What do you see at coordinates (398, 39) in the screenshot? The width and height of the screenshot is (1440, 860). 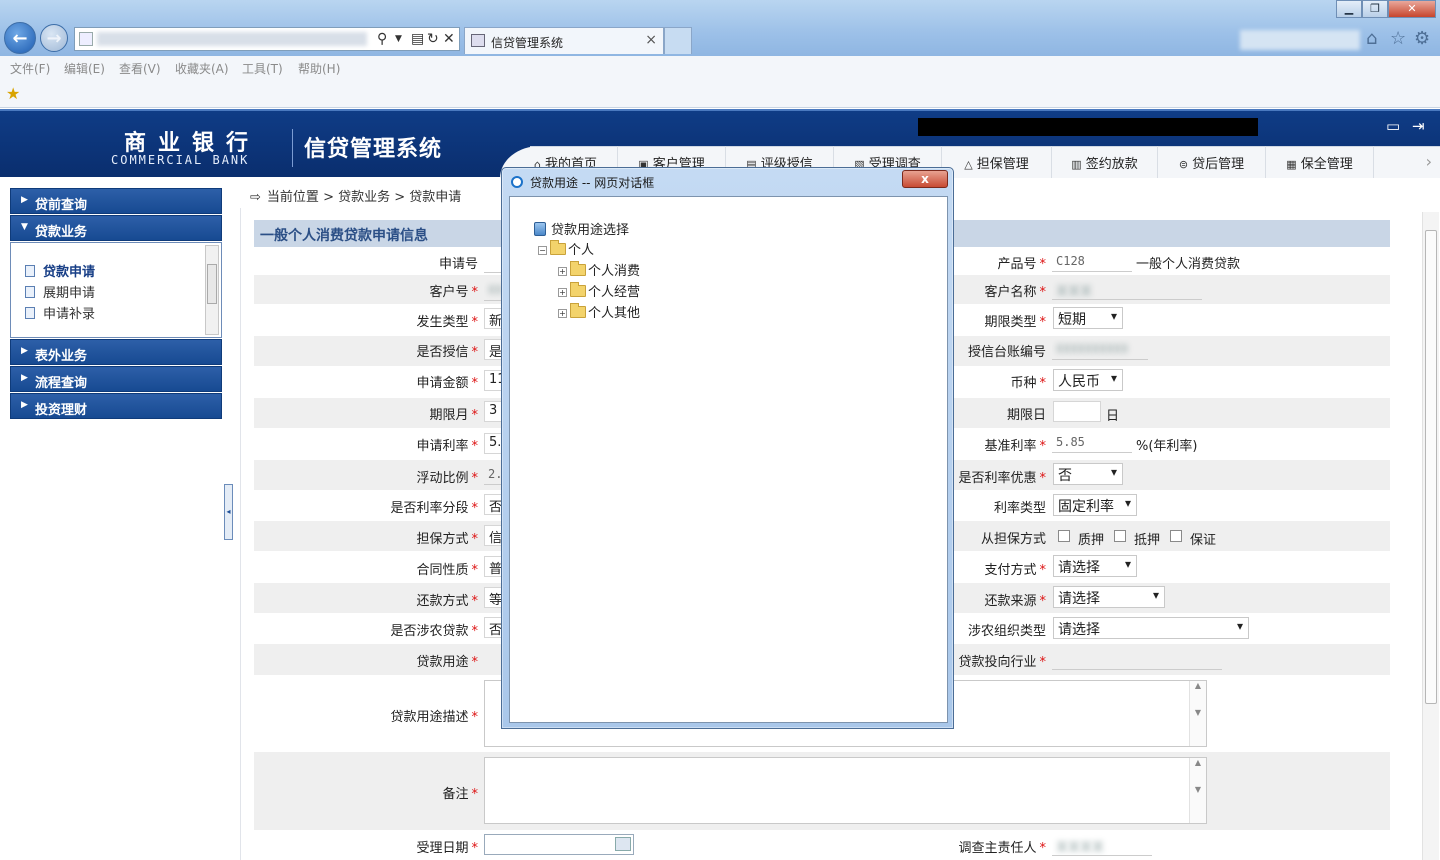 I see `dropdown-arrow-icon: ▼` at bounding box center [398, 39].